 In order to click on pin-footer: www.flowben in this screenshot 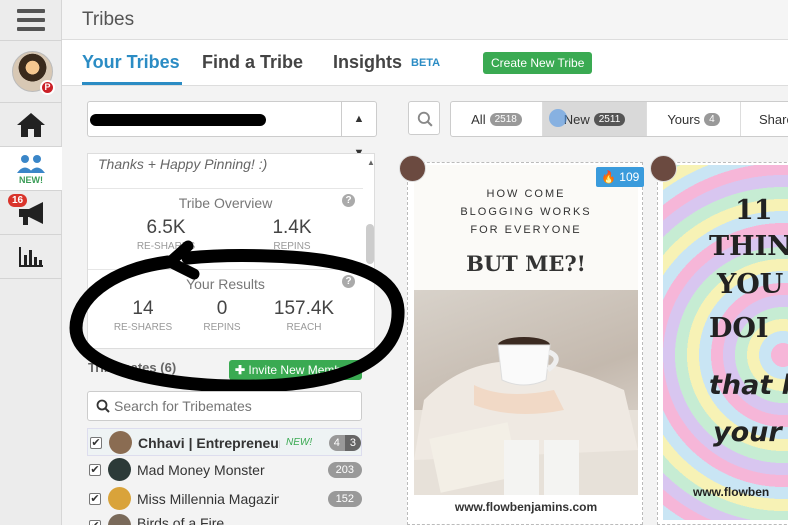, I will do `click(731, 492)`.